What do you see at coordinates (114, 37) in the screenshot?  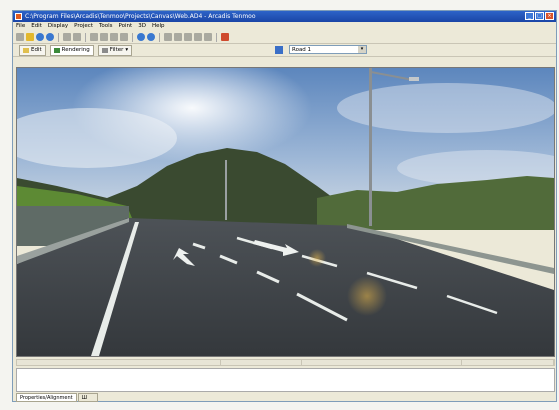 I see `paste-icon` at bounding box center [114, 37].